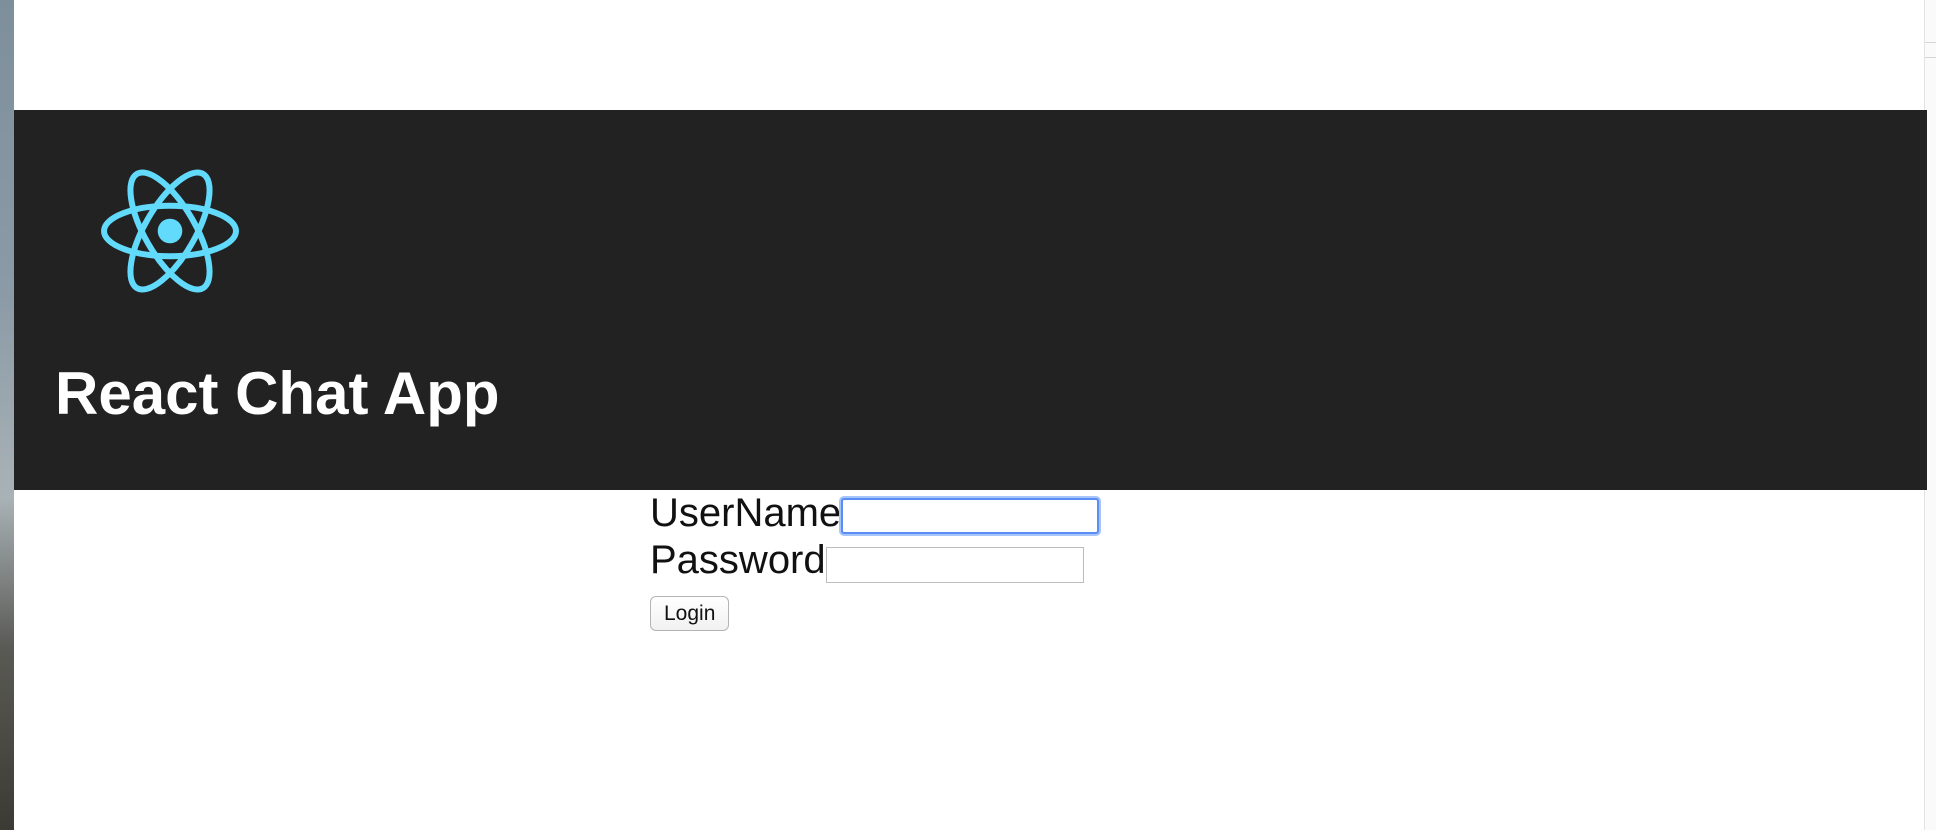 This screenshot has height=830, width=1936. Describe the element at coordinates (170, 231) in the screenshot. I see `react-atom-icon` at that location.